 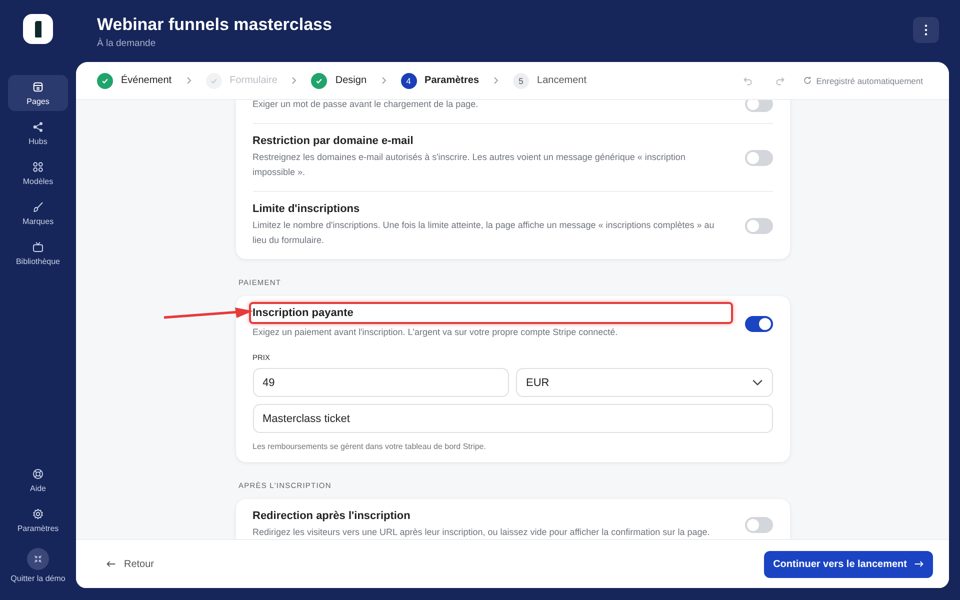 I want to click on refresh-icon, so click(x=807, y=80).